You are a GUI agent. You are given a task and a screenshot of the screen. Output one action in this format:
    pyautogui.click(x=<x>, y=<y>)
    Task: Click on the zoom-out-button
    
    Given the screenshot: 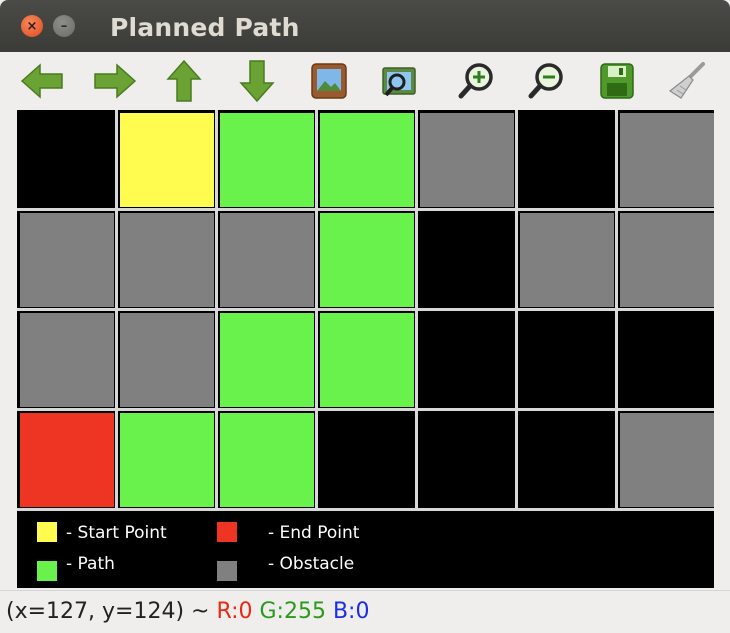 What is the action you would take?
    pyautogui.click(x=546, y=81)
    